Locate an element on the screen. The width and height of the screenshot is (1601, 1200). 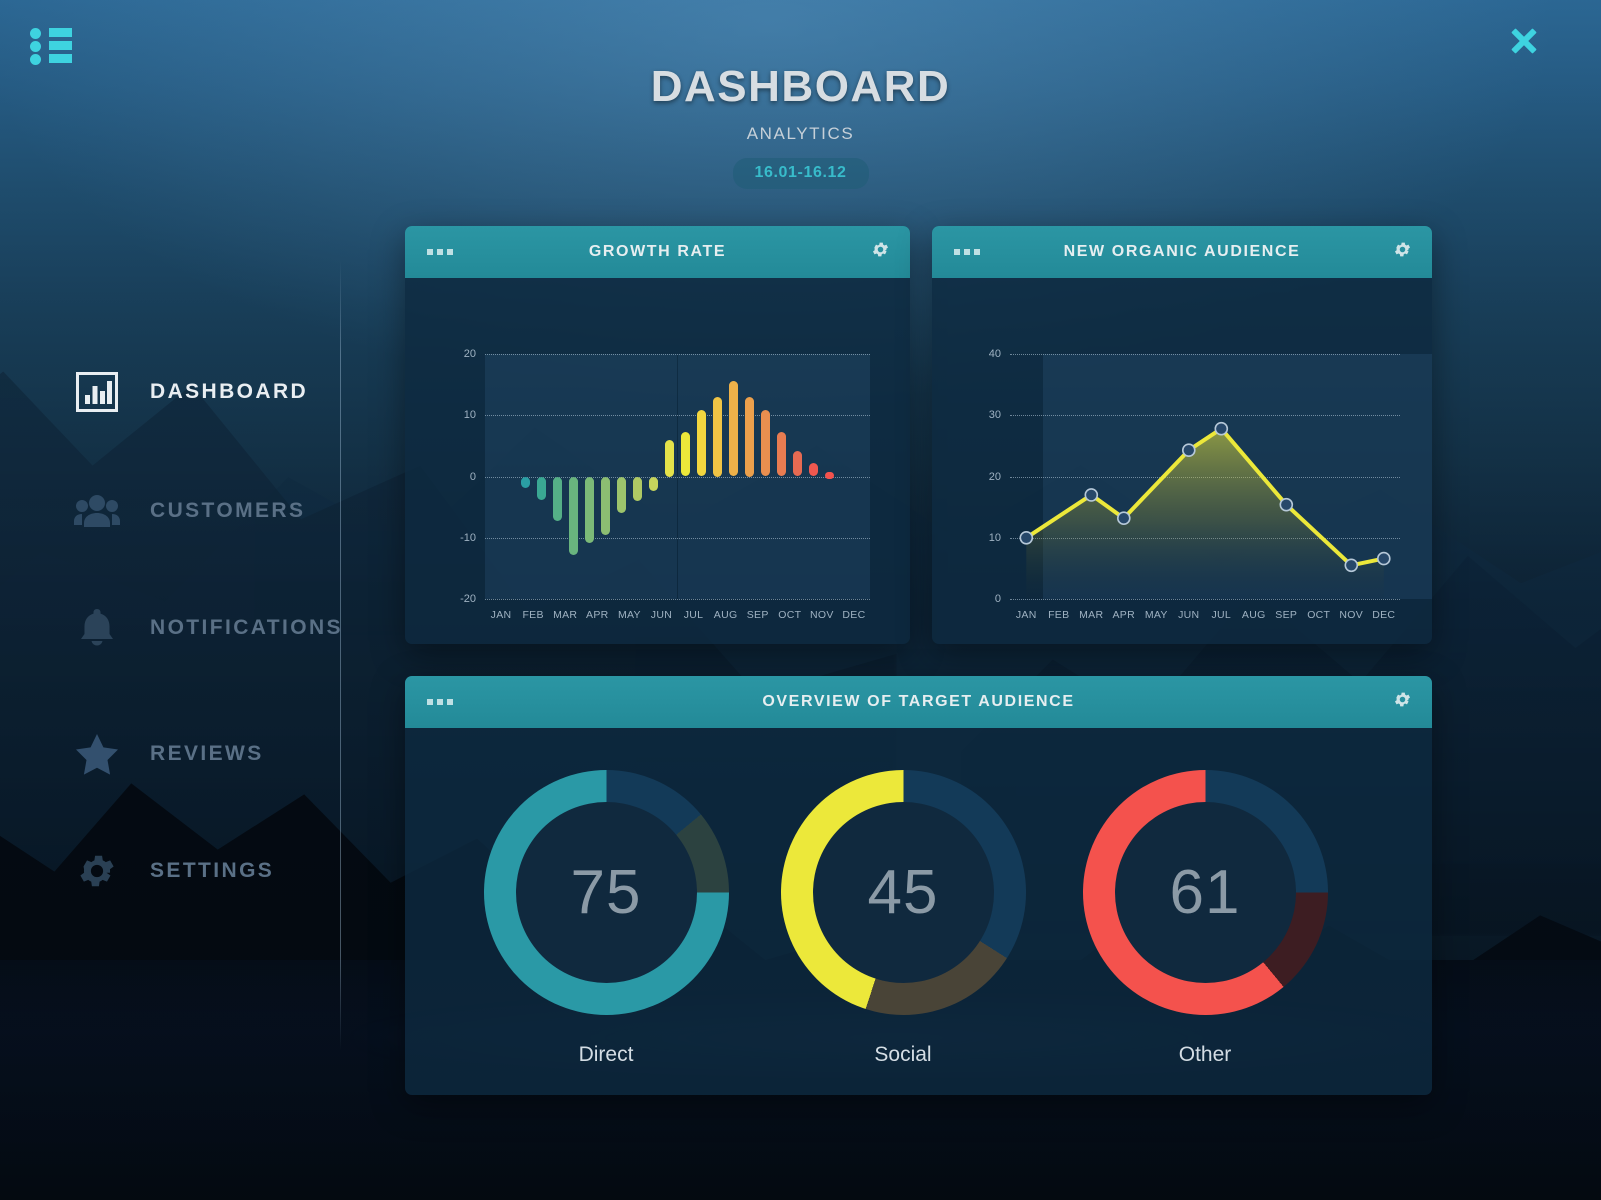
page-title: DASHBOARD is located at coordinates (800, 86).